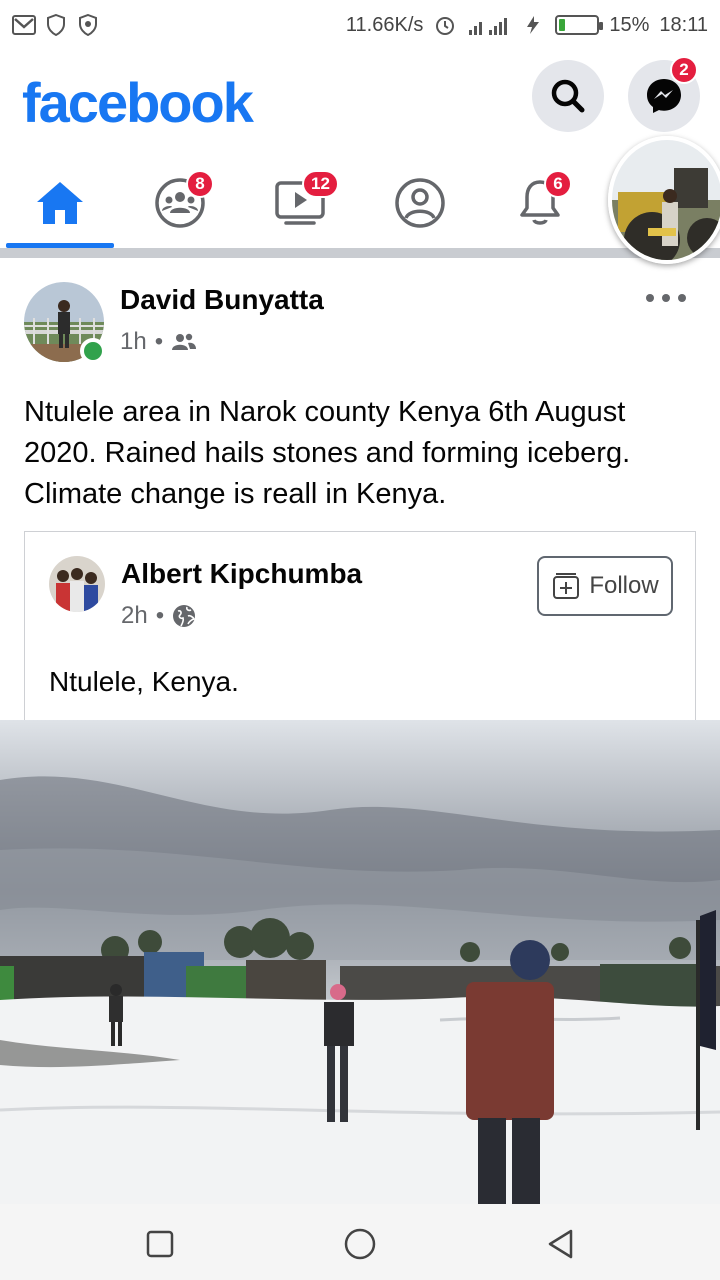 This screenshot has width=720, height=1280. Describe the element at coordinates (320, 184) in the screenshot. I see `watch-badge: 12` at that location.